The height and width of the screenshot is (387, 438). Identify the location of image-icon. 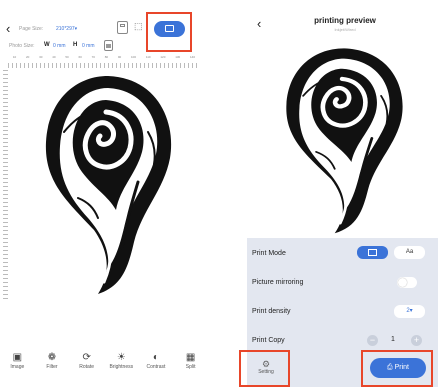
(372, 252).